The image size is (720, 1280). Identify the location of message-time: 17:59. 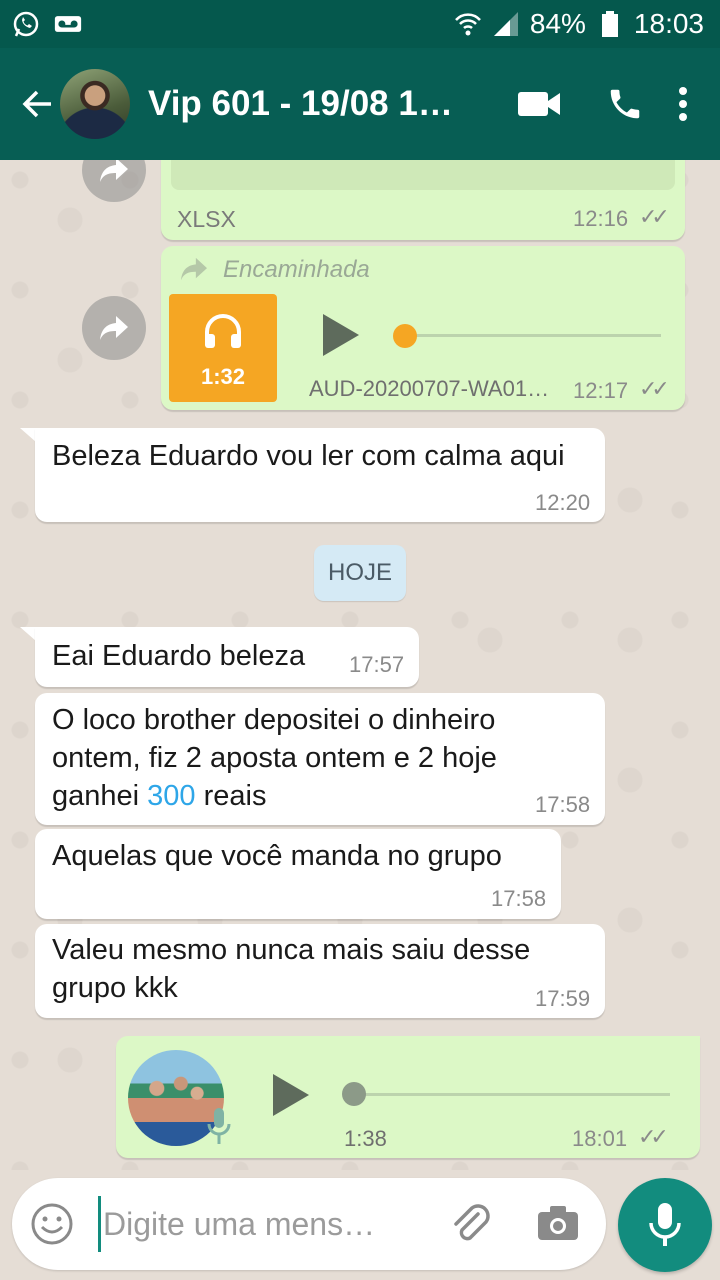
(563, 998).